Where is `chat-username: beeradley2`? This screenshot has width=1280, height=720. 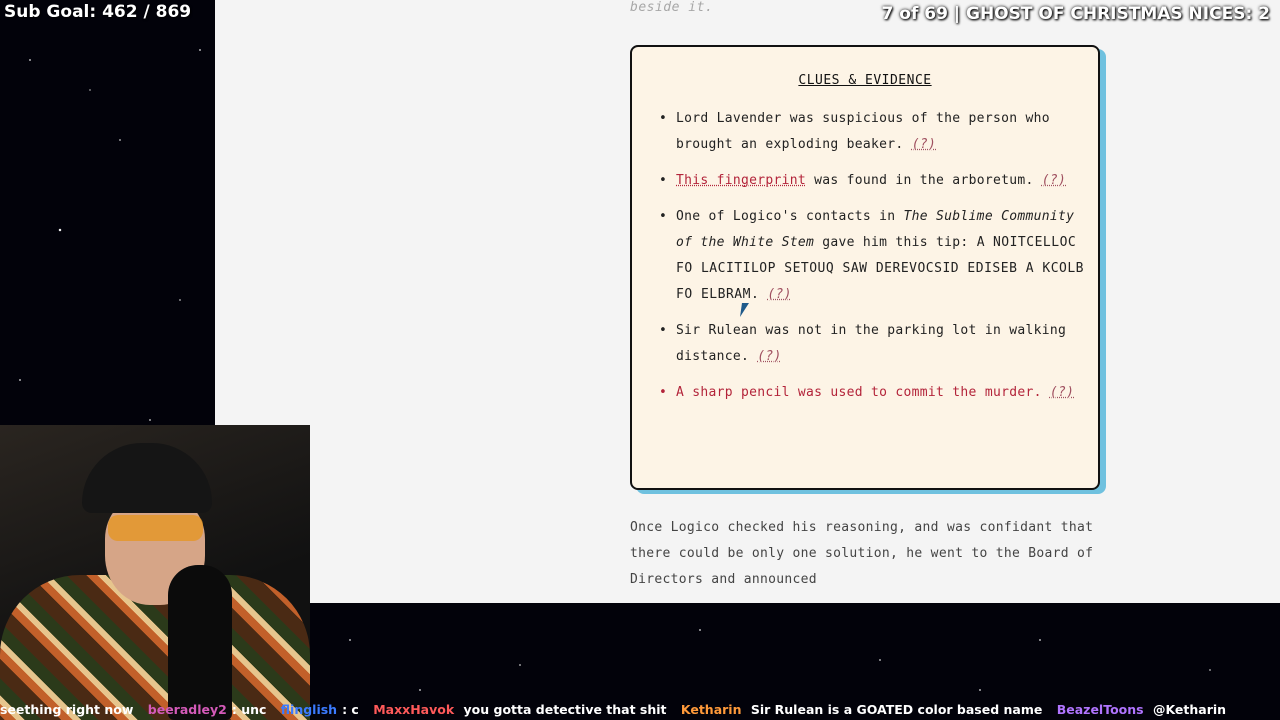
chat-username: beeradley2 is located at coordinates (187, 709).